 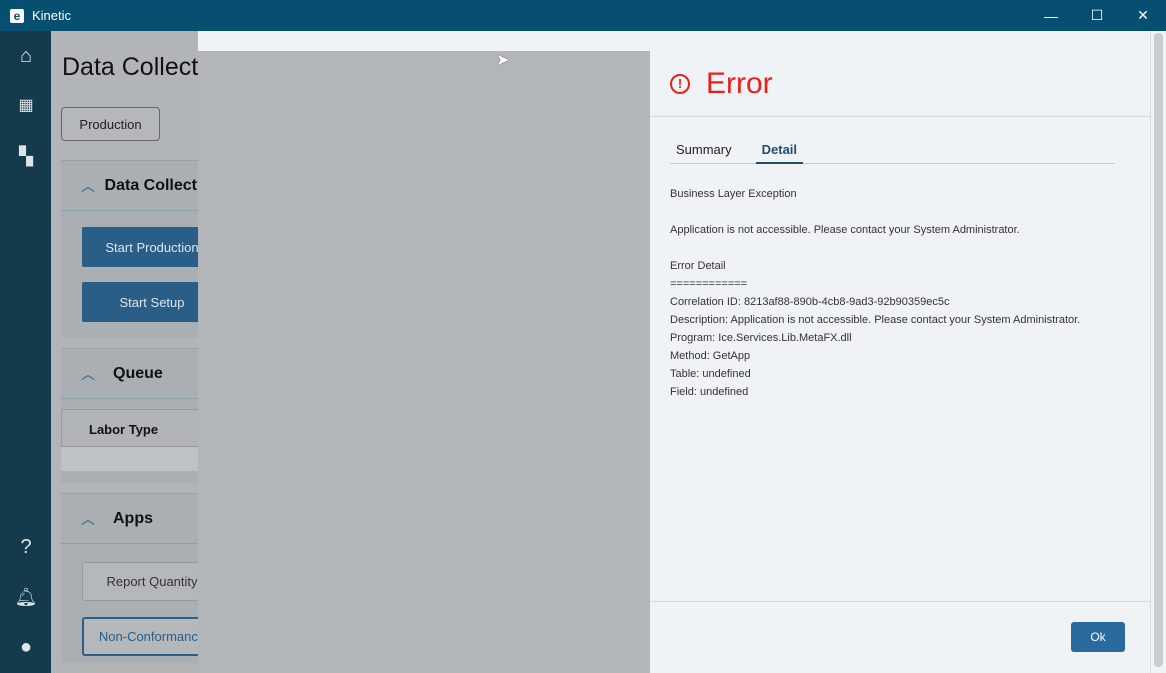 What do you see at coordinates (26, 647) in the screenshot?
I see `user-icon: ●` at bounding box center [26, 647].